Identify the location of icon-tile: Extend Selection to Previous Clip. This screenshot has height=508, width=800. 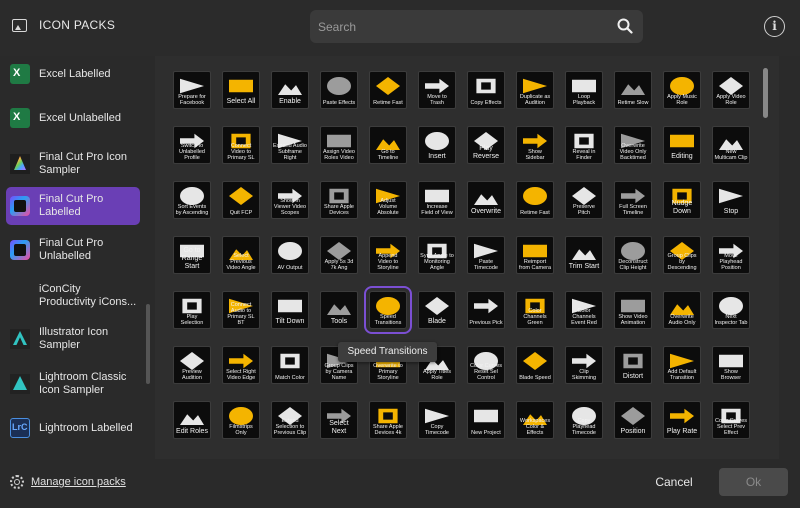
(290, 420).